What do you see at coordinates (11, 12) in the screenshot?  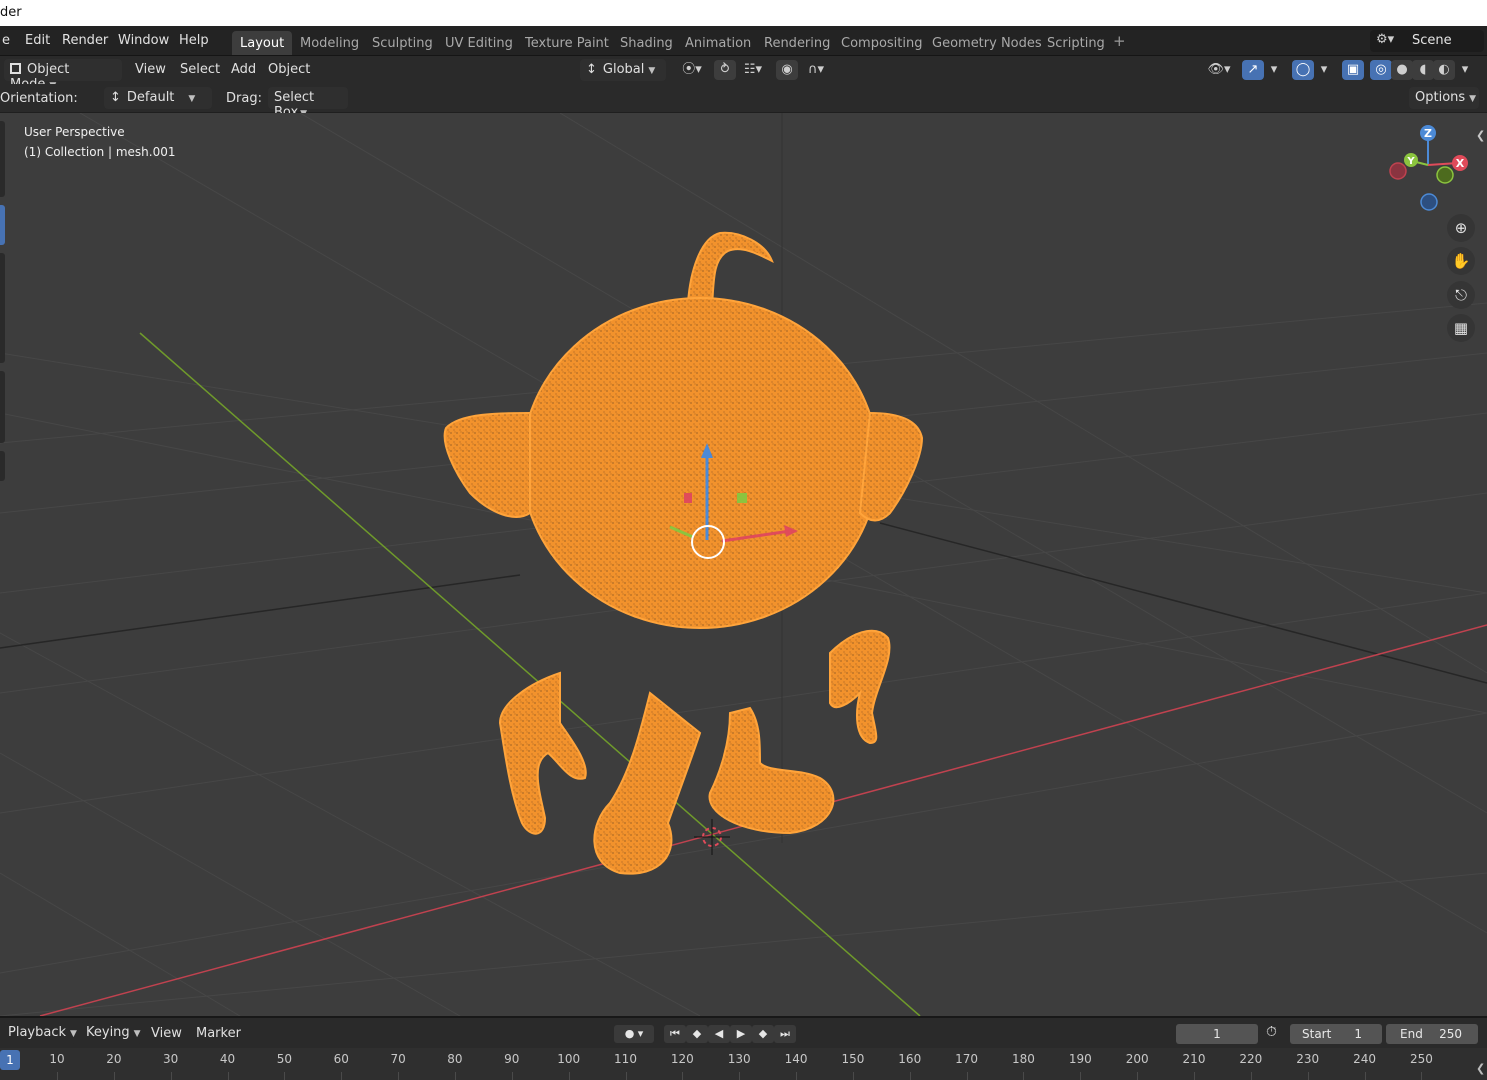 I see `window-title: der` at bounding box center [11, 12].